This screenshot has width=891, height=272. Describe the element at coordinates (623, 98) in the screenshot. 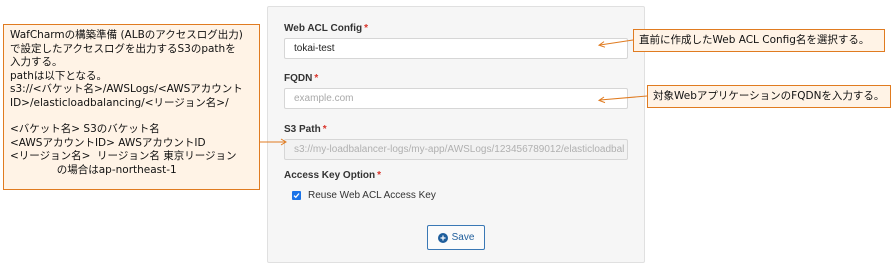

I see `arrow-to-fqdn` at that location.